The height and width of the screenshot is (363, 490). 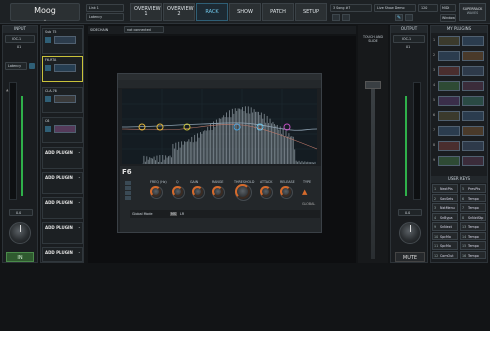 What do you see at coordinates (473, 245) in the screenshot?
I see `user-key: 15 Tempo` at bounding box center [473, 245].